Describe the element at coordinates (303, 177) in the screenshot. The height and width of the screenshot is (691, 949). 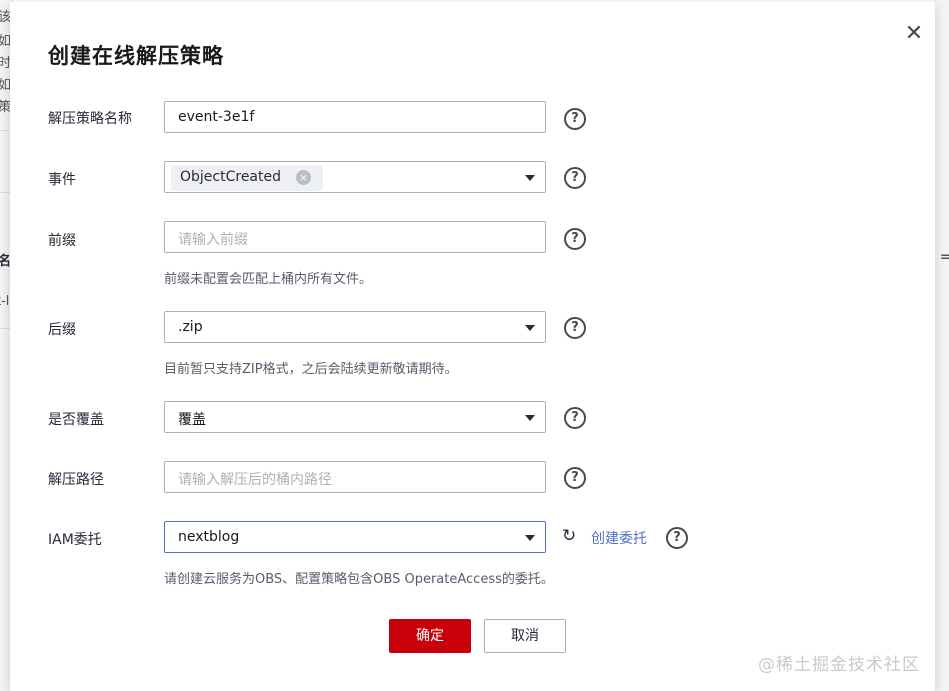
I see `remove-tag-icon: ×` at that location.